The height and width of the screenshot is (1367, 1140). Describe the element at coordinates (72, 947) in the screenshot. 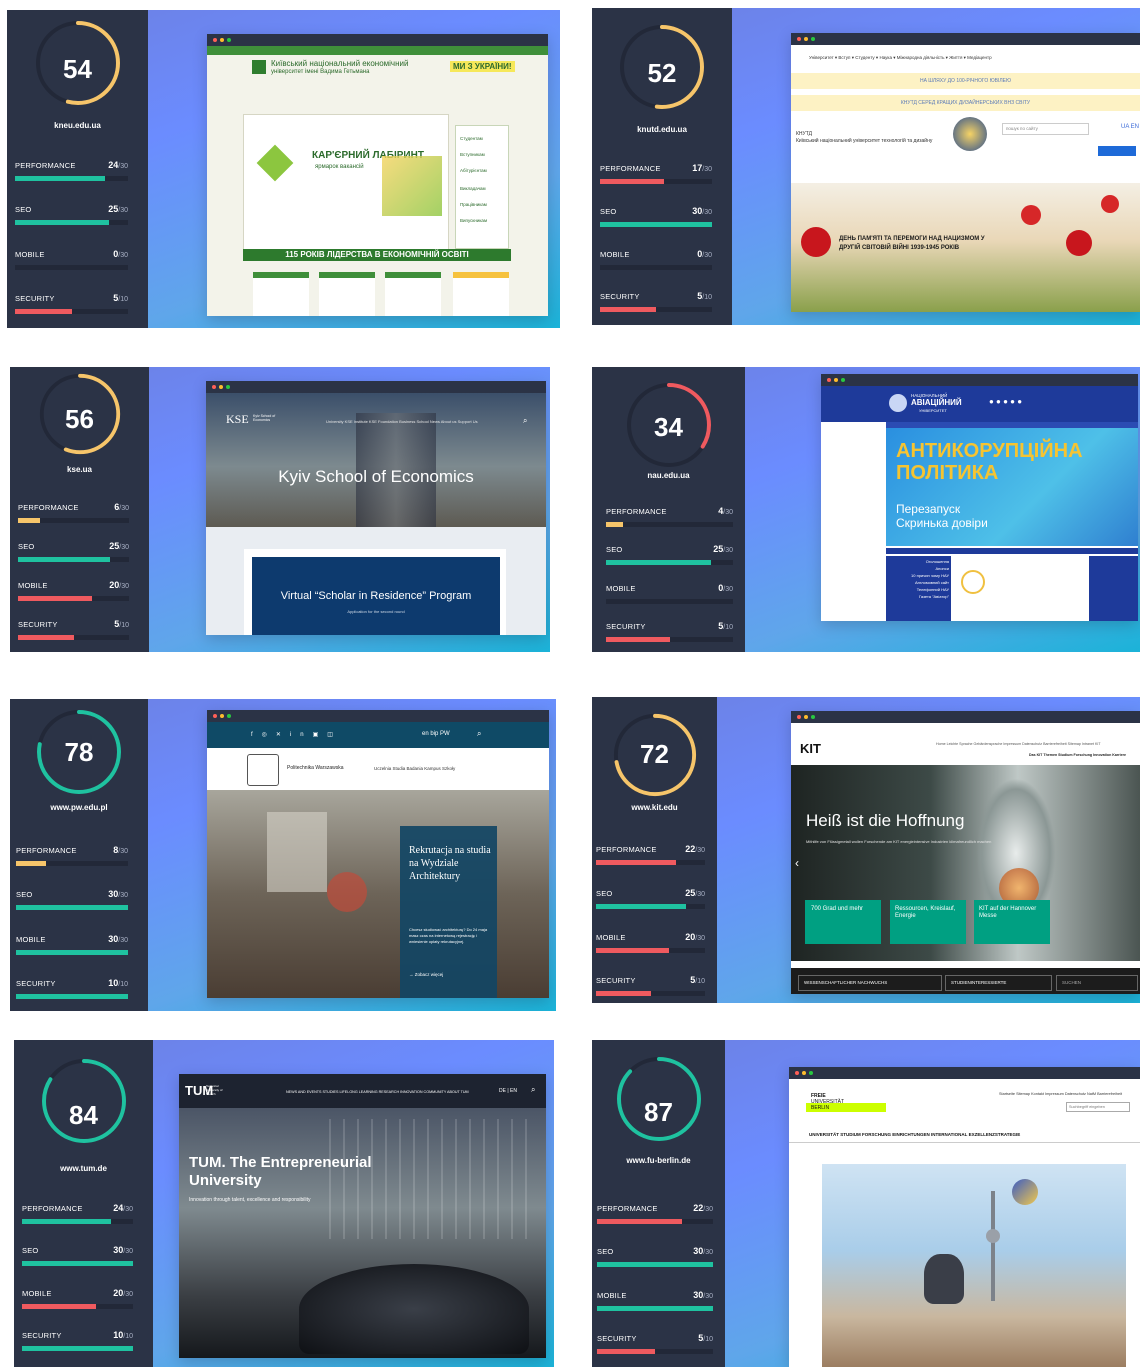

I see `metric-mobile: MOBILE 30/30` at that location.